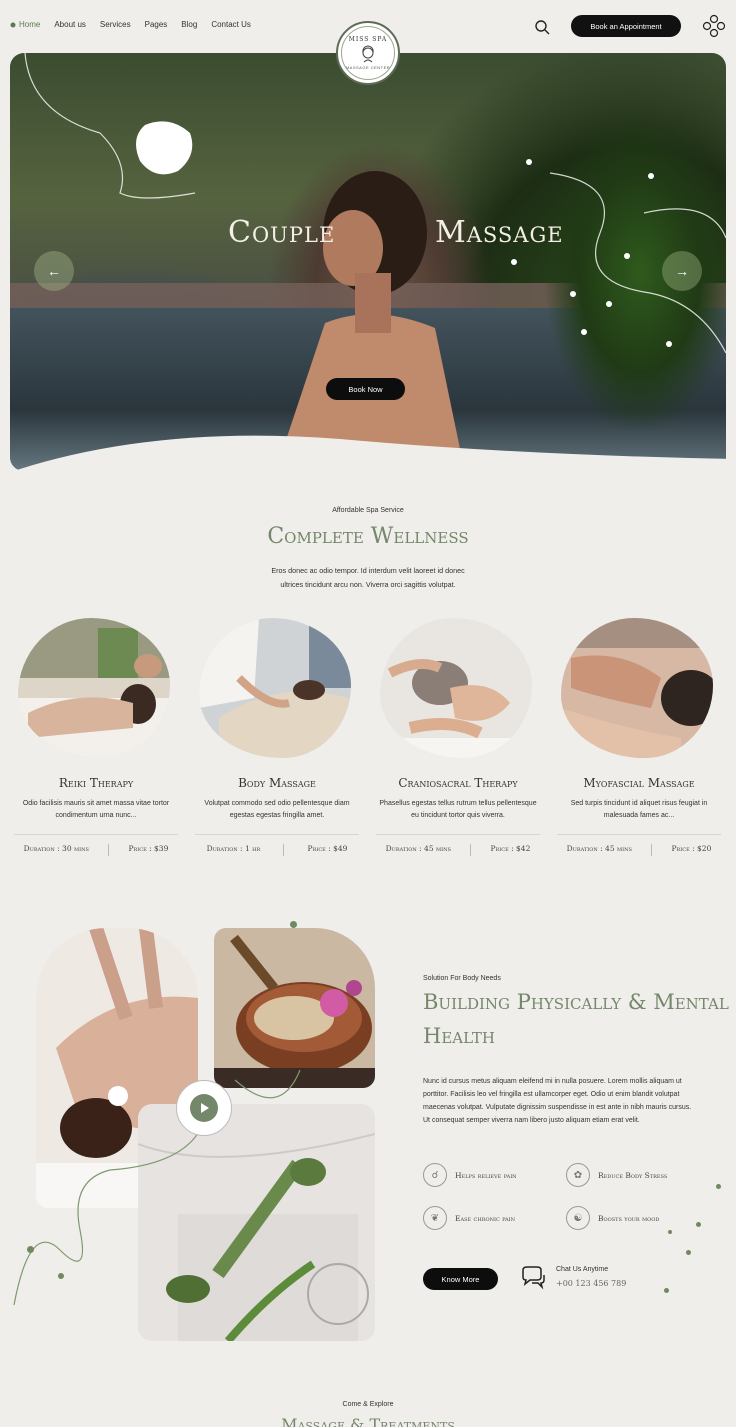 This screenshot has width=736, height=1427. Describe the element at coordinates (327, 848) in the screenshot. I see `card-price: Price : $49` at that location.